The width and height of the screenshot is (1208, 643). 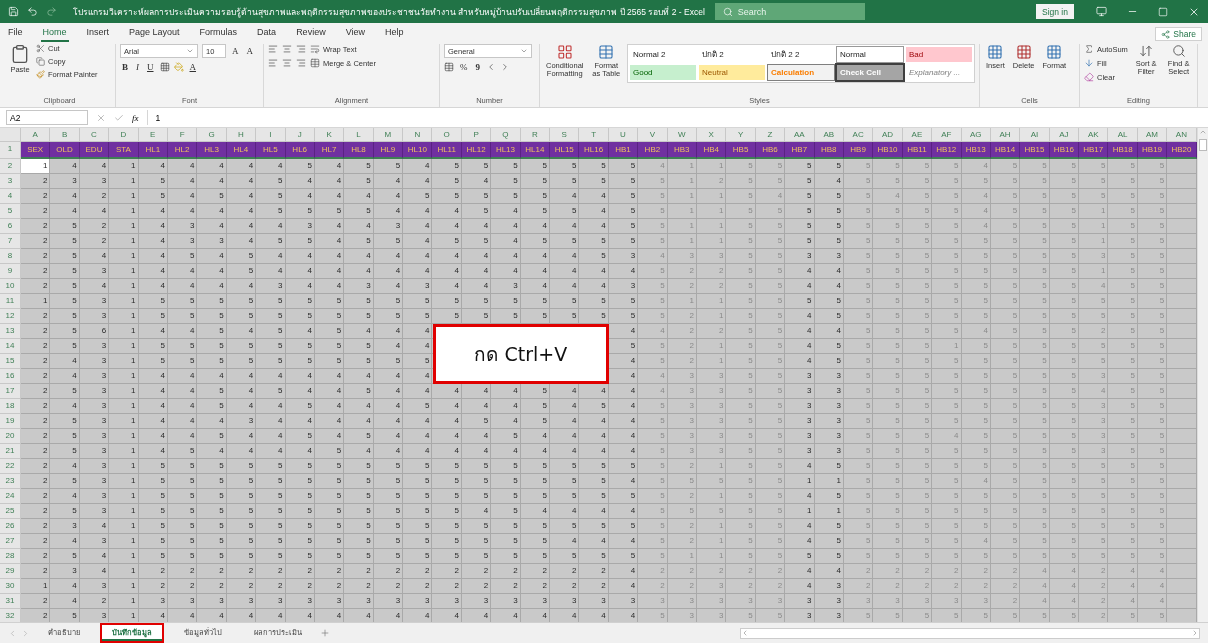 What do you see at coordinates (939, 54) in the screenshot?
I see `cell-style: Bad` at bounding box center [939, 54].